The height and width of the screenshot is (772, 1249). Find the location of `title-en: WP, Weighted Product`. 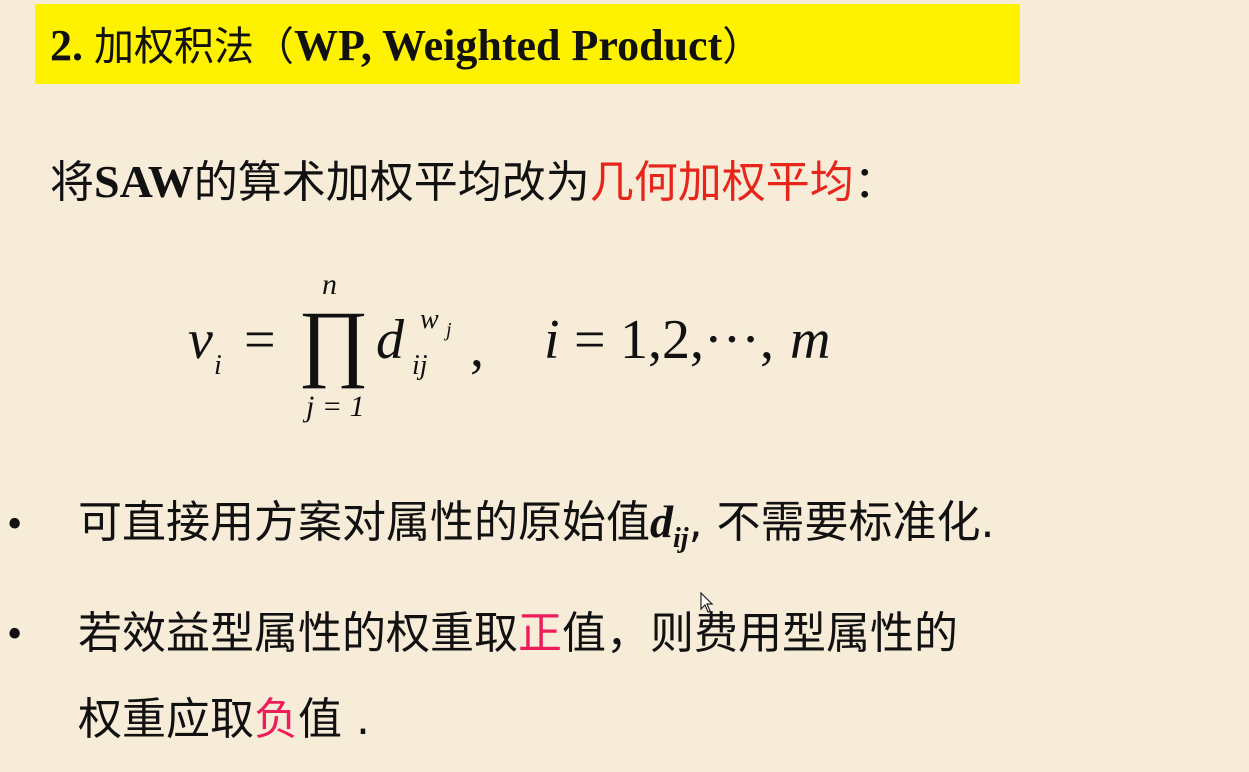

title-en: WP, Weighted Product is located at coordinates (508, 45).